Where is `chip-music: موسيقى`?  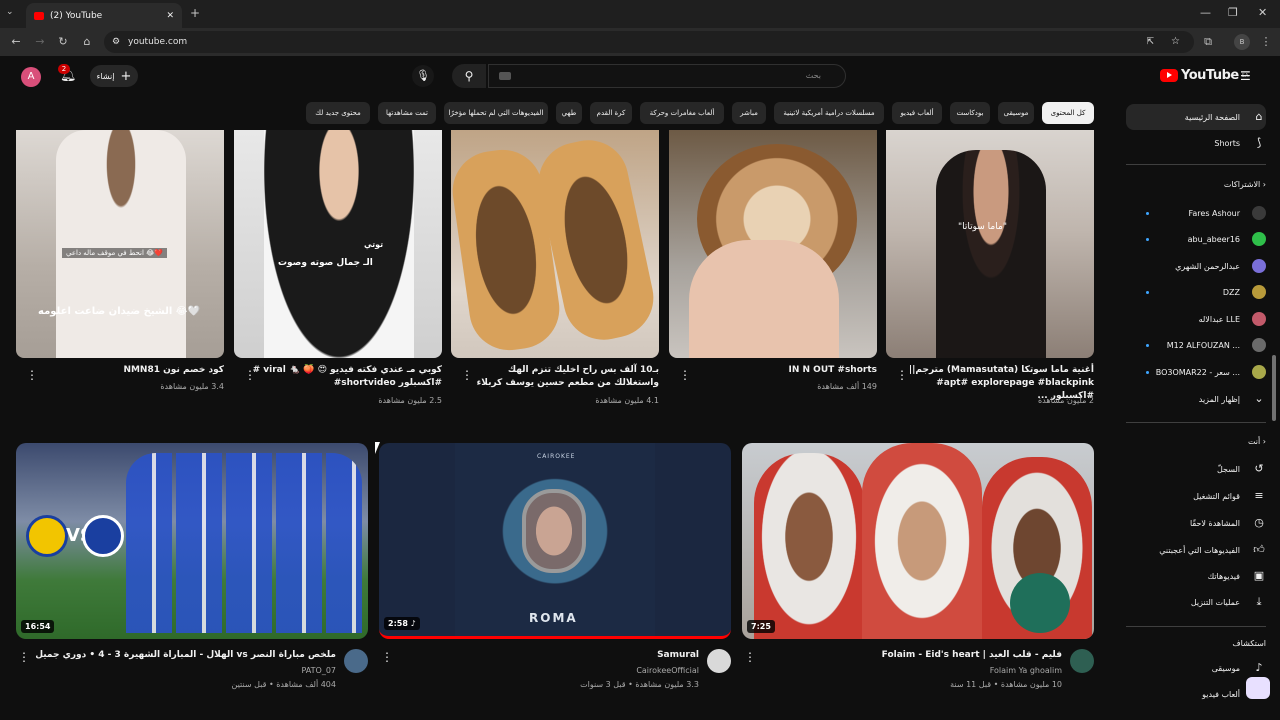
chip-music: موسيقى is located at coordinates (1016, 113).